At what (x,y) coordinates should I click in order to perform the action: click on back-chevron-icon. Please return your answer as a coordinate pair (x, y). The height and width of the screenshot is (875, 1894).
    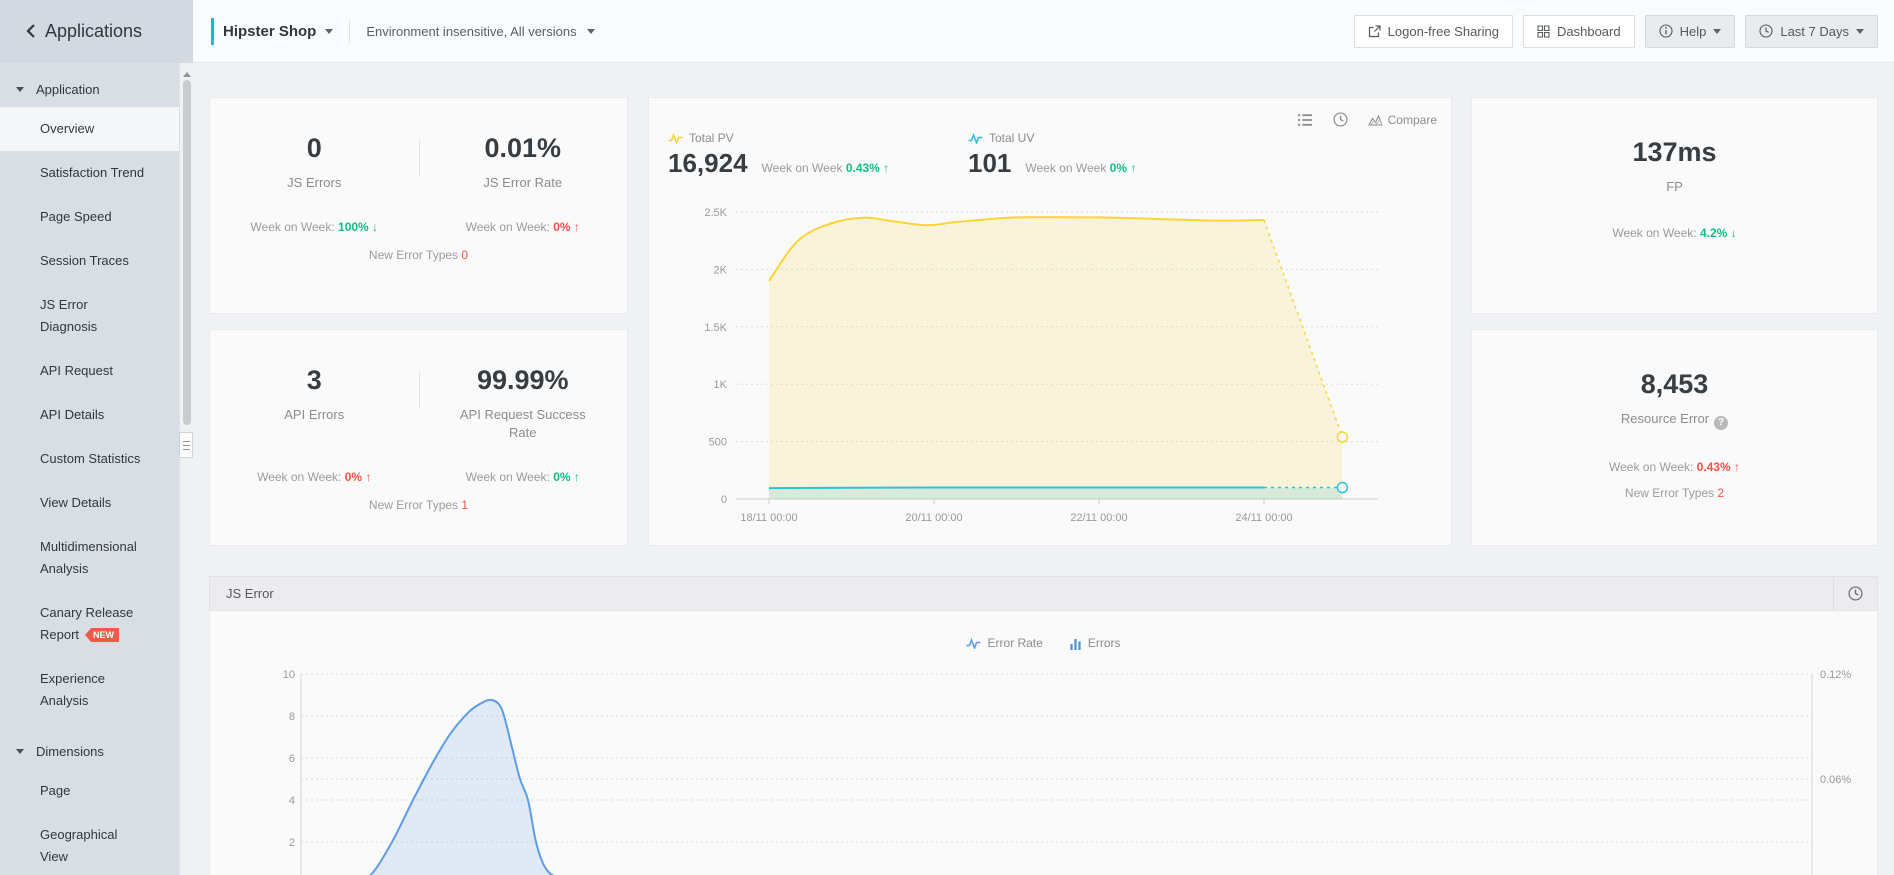
    Looking at the image, I should click on (30, 31).